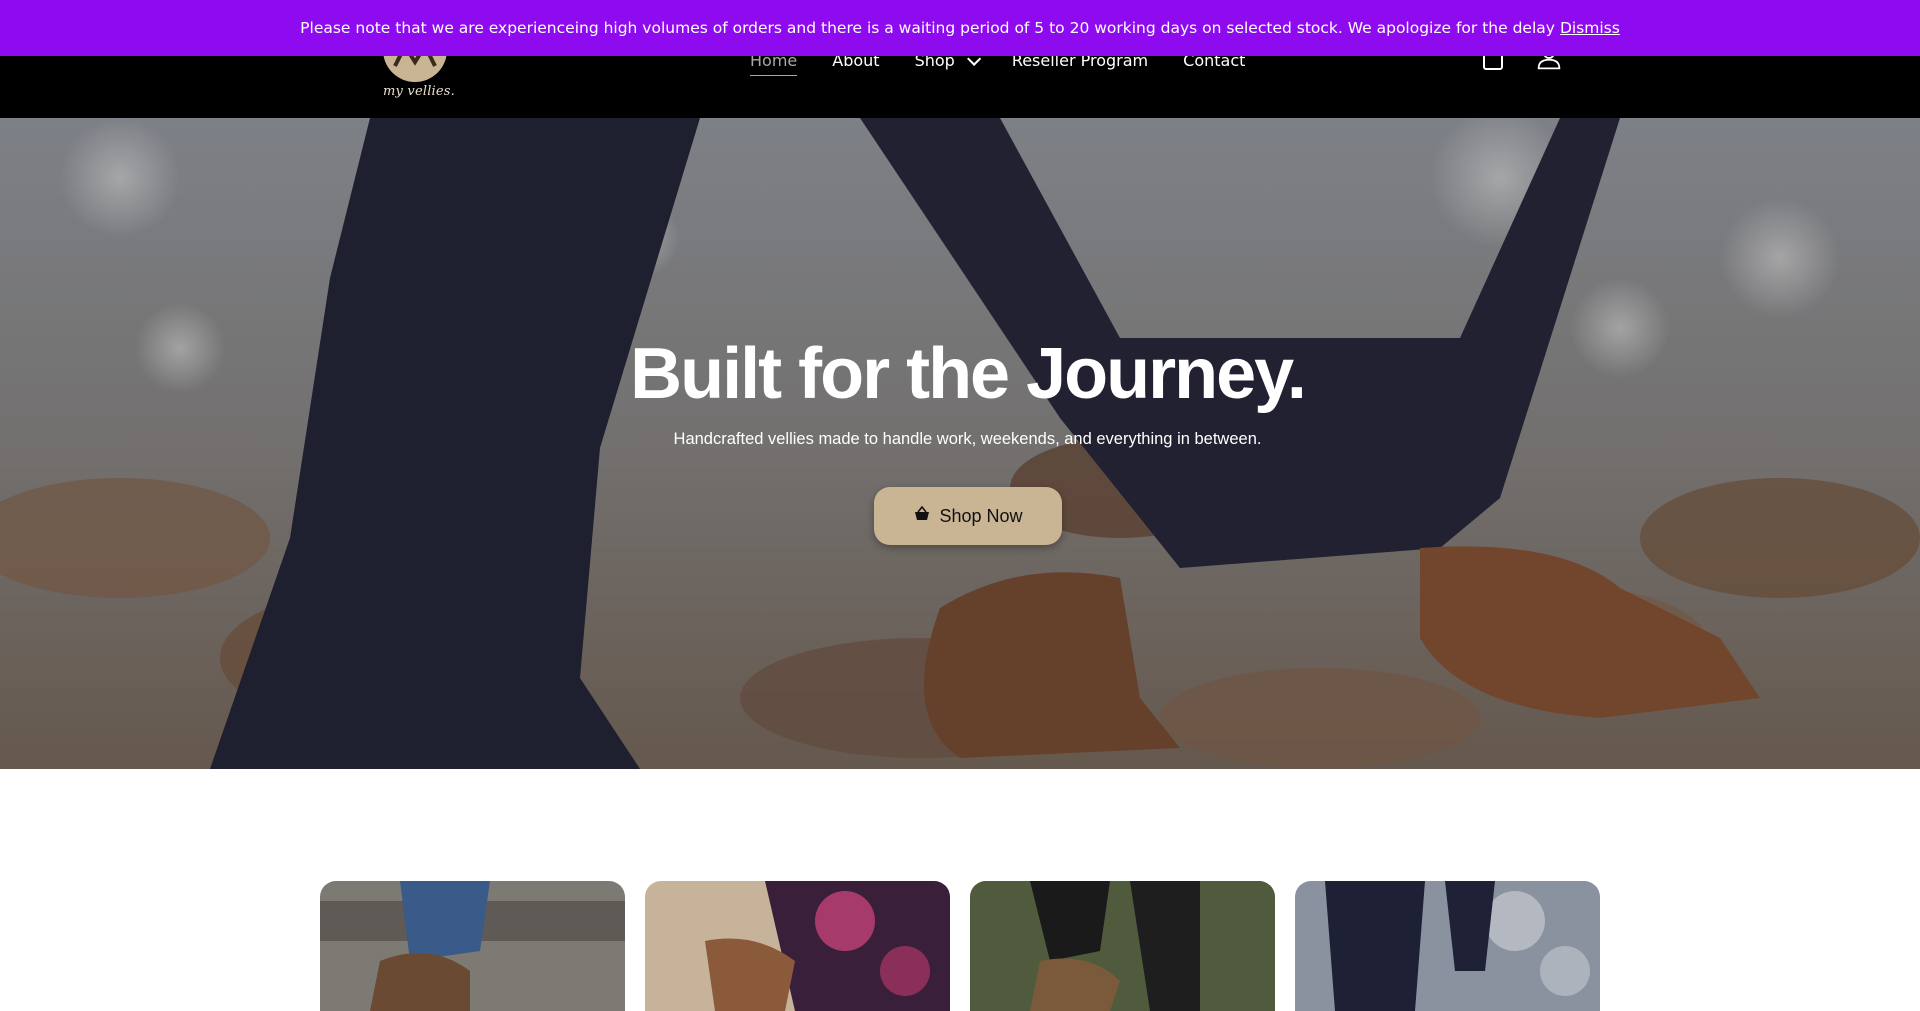  I want to click on dismiss-link: Dismiss, so click(1590, 28).